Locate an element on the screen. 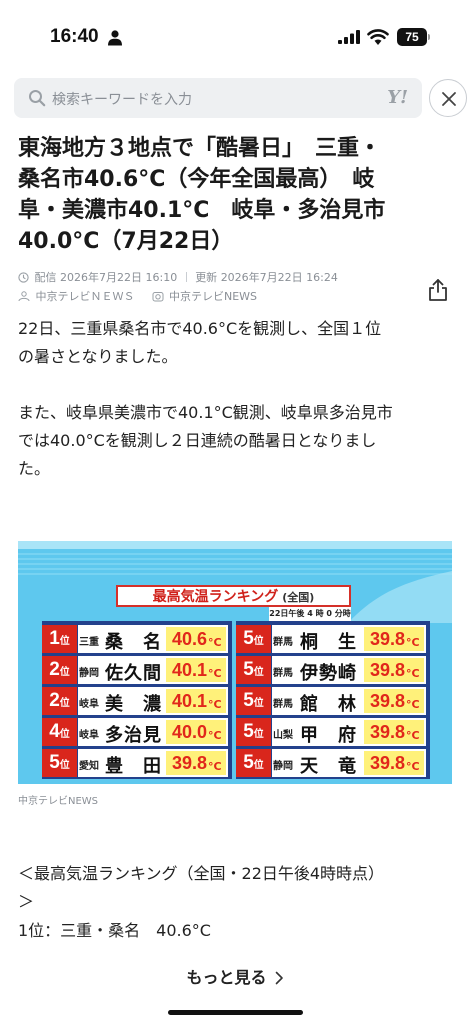 The image size is (471, 1024). temperature-box: 40.0 °C is located at coordinates (196, 732).